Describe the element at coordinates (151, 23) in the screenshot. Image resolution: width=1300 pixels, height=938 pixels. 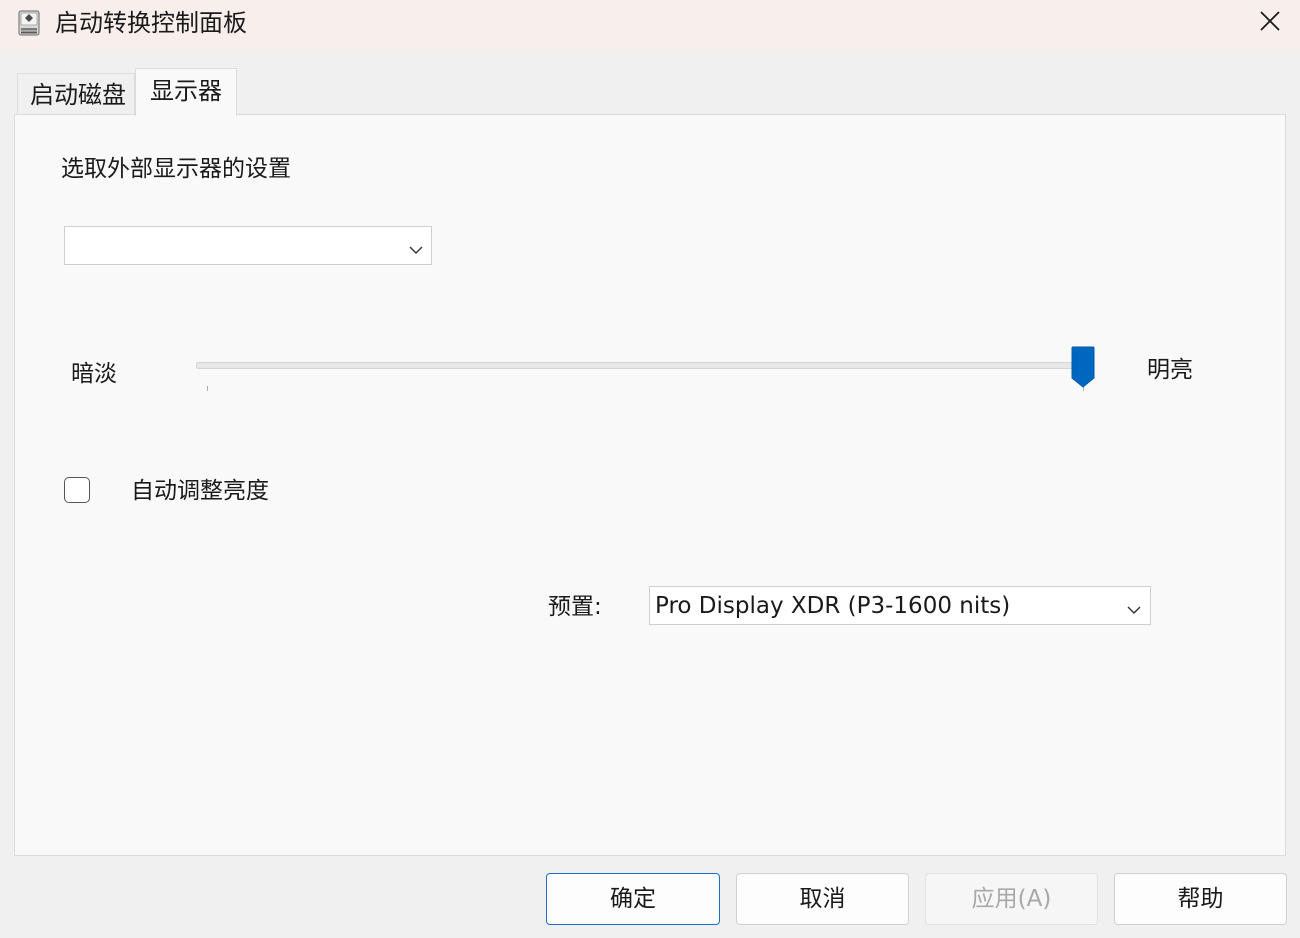
I see `window-title: 启动转换控制面板` at that location.